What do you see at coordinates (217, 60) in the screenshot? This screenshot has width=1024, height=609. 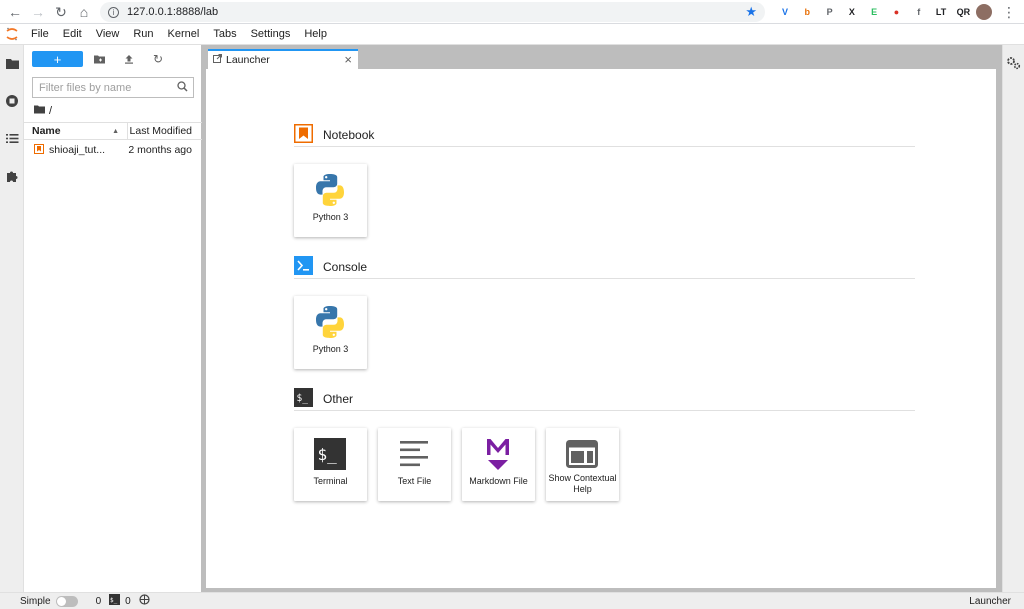 I see `launcher-tab-icon` at bounding box center [217, 60].